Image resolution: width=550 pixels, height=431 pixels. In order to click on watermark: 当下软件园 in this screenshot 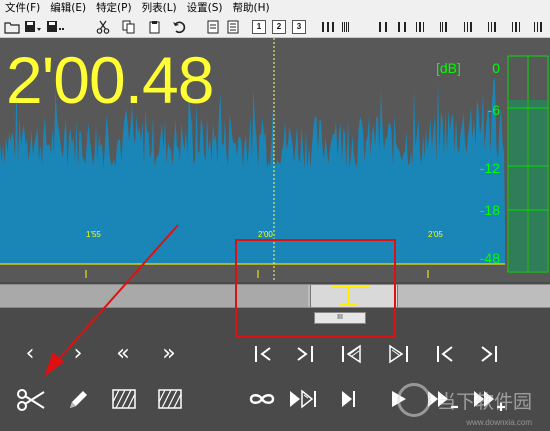, I will do `click(464, 400)`.